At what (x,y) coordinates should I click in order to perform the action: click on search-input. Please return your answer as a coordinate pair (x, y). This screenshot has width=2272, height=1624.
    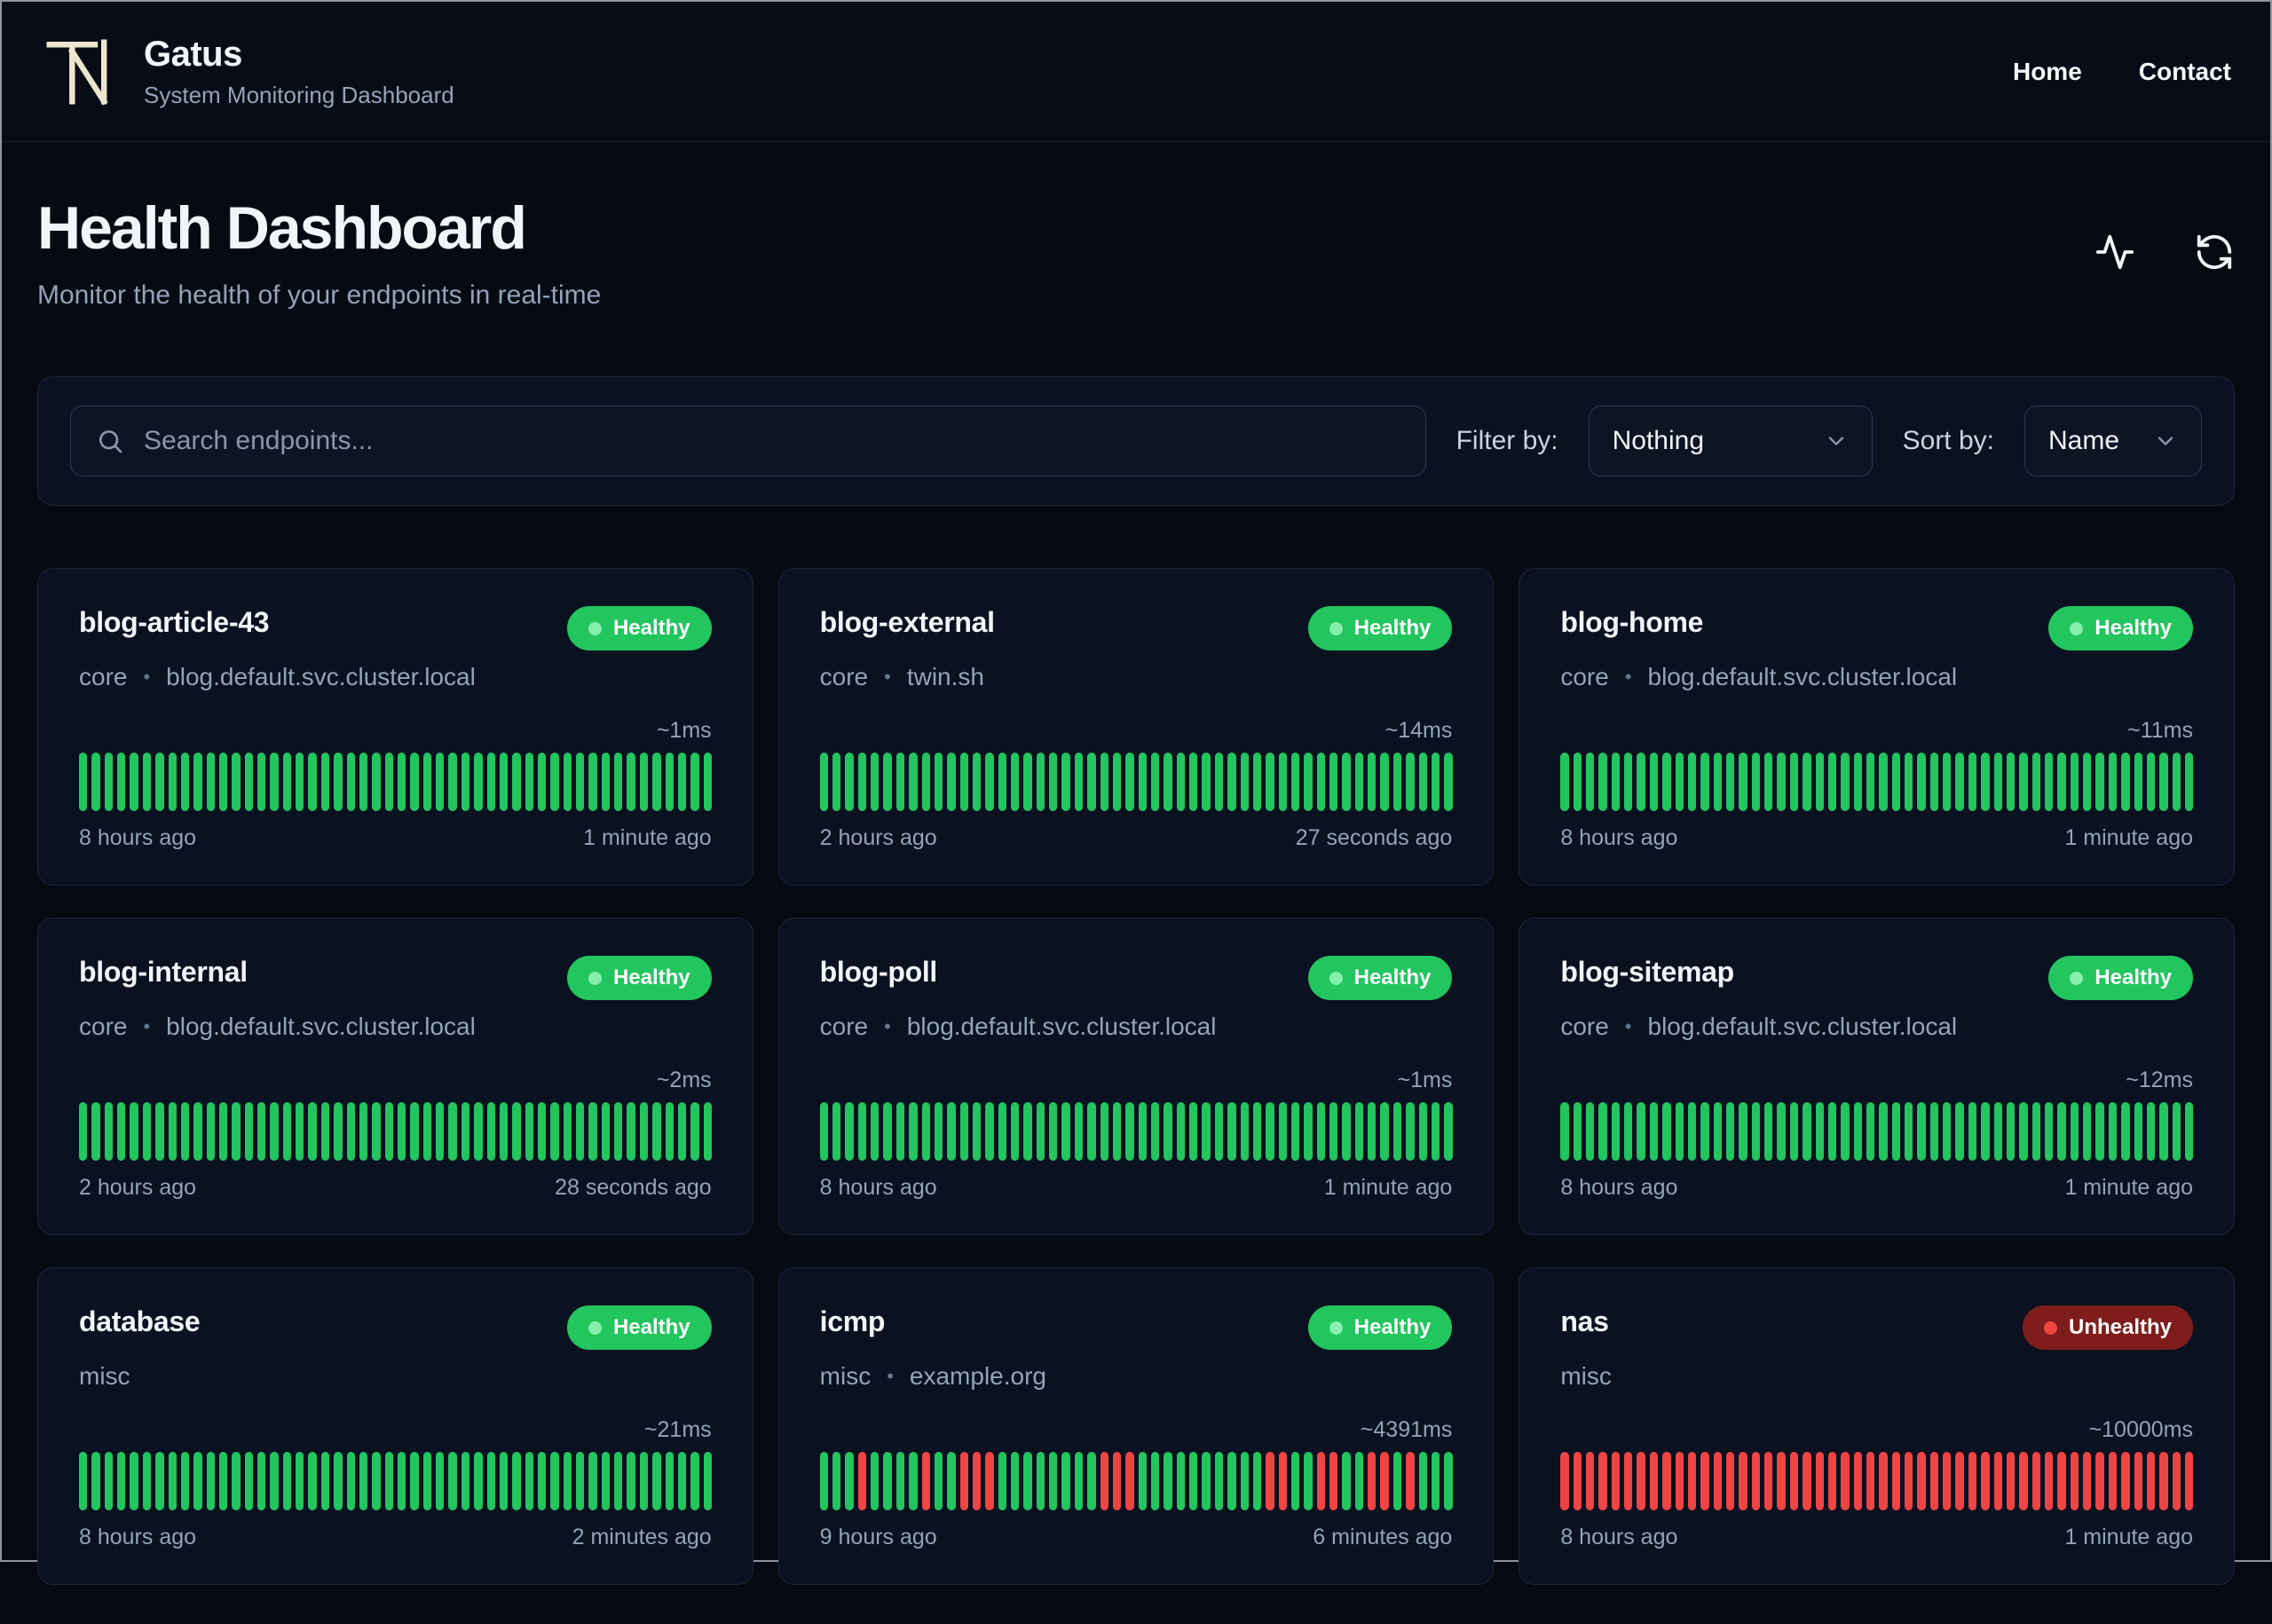
    Looking at the image, I should click on (772, 441).